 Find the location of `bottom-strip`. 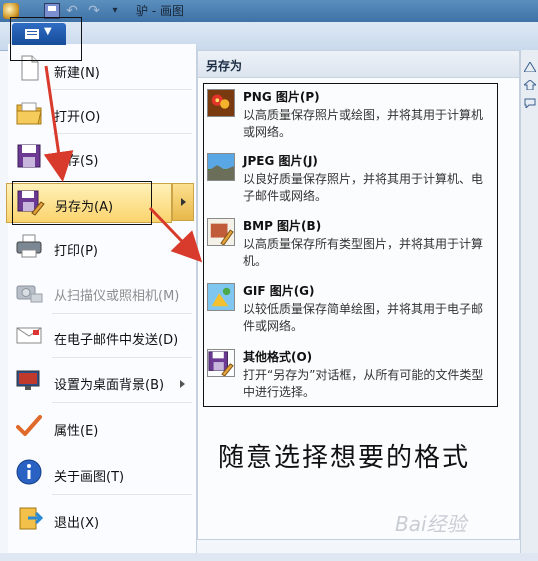

bottom-strip is located at coordinates (269, 557).